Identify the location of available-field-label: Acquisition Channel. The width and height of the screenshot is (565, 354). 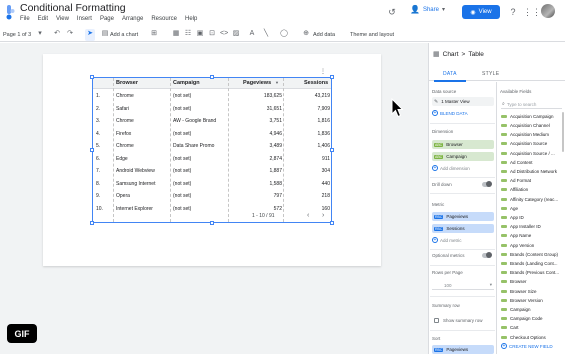
(530, 125).